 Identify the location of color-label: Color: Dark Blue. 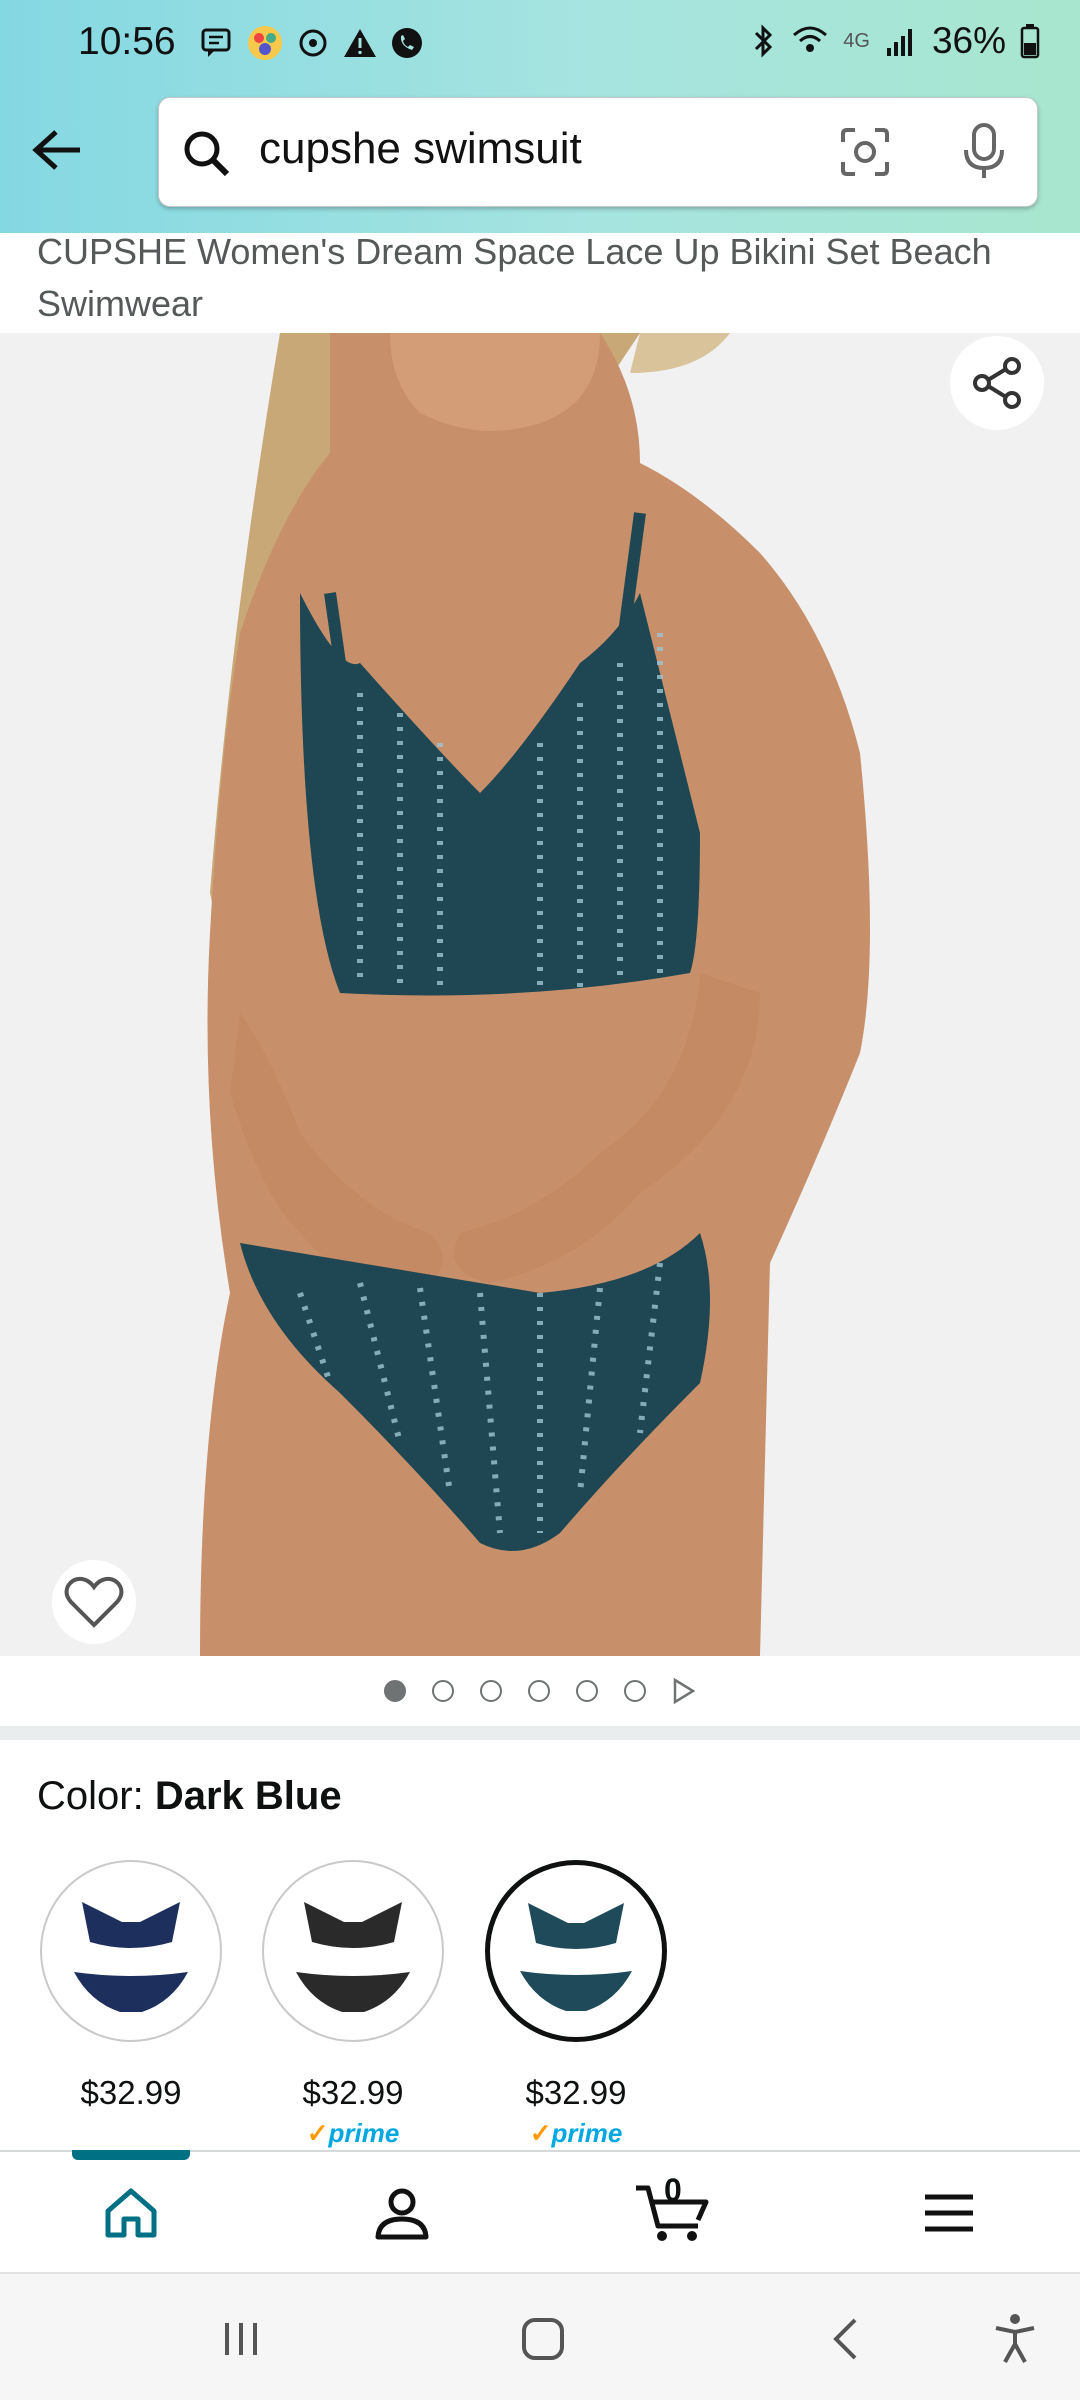
(189, 1796).